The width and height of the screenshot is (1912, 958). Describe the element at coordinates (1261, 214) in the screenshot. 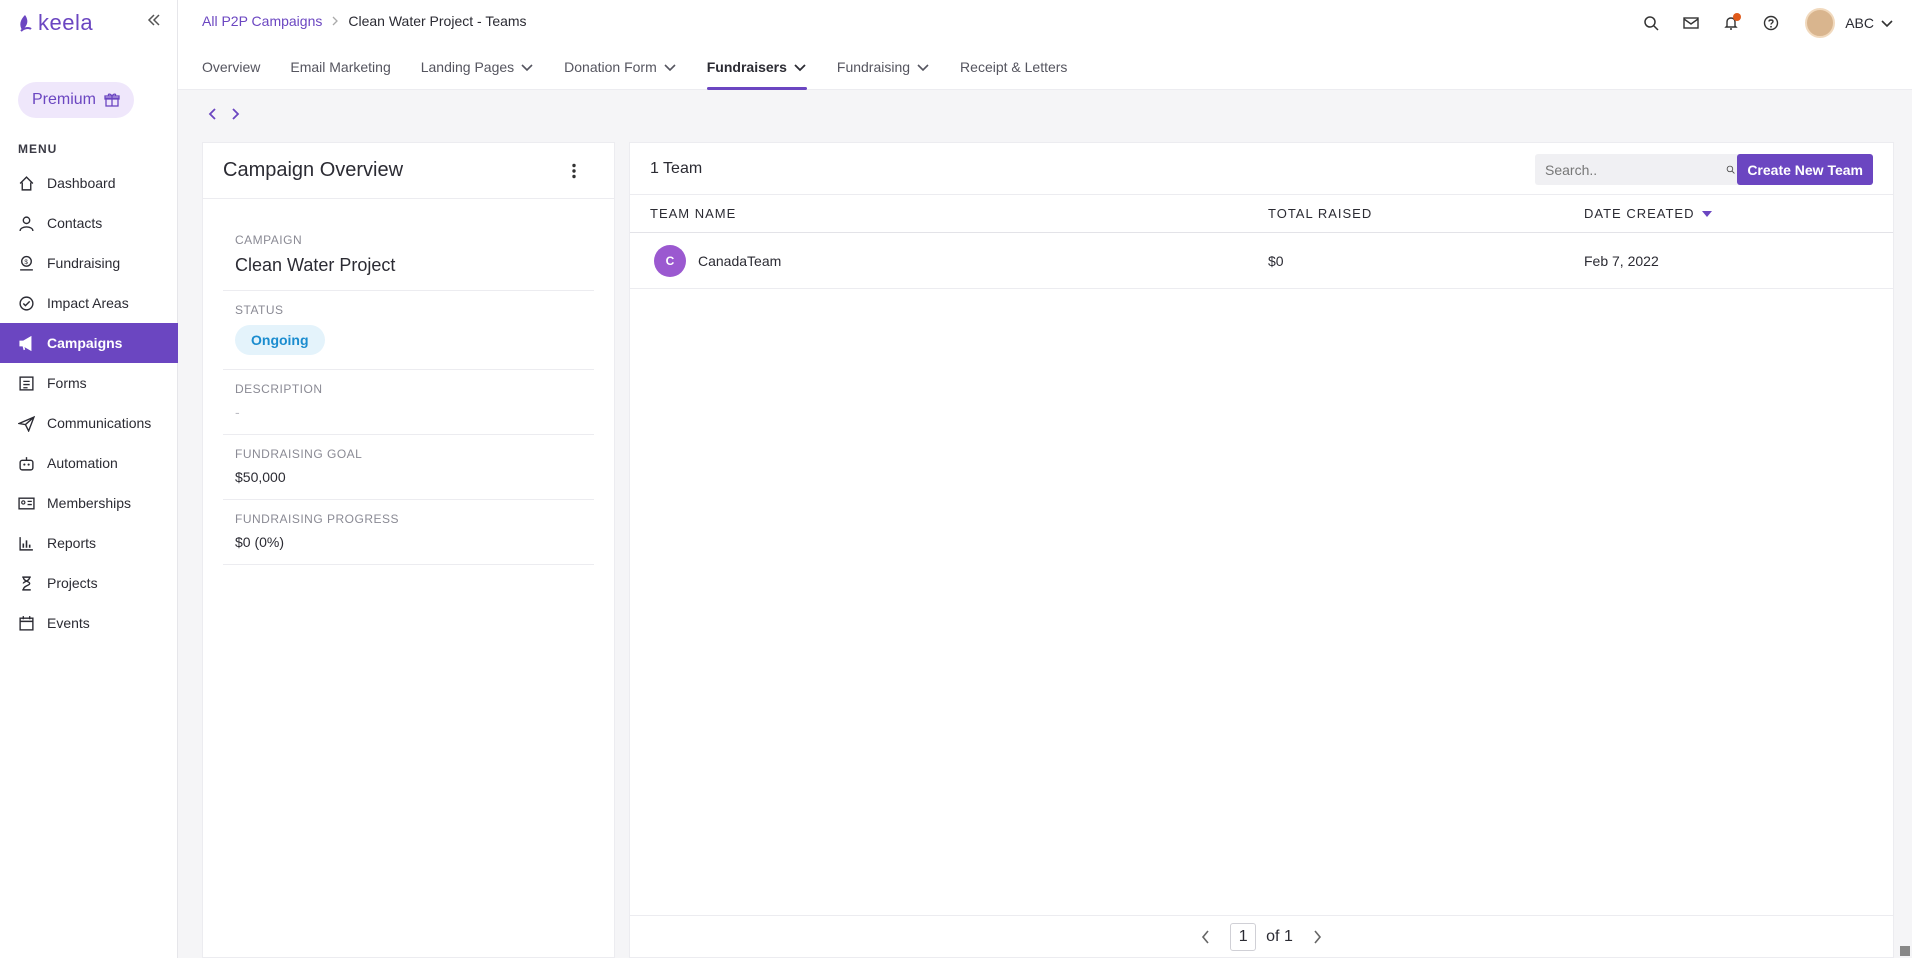

I see `table-header: TEAM NAME TOTAL RAISED DATE CREATED` at that location.